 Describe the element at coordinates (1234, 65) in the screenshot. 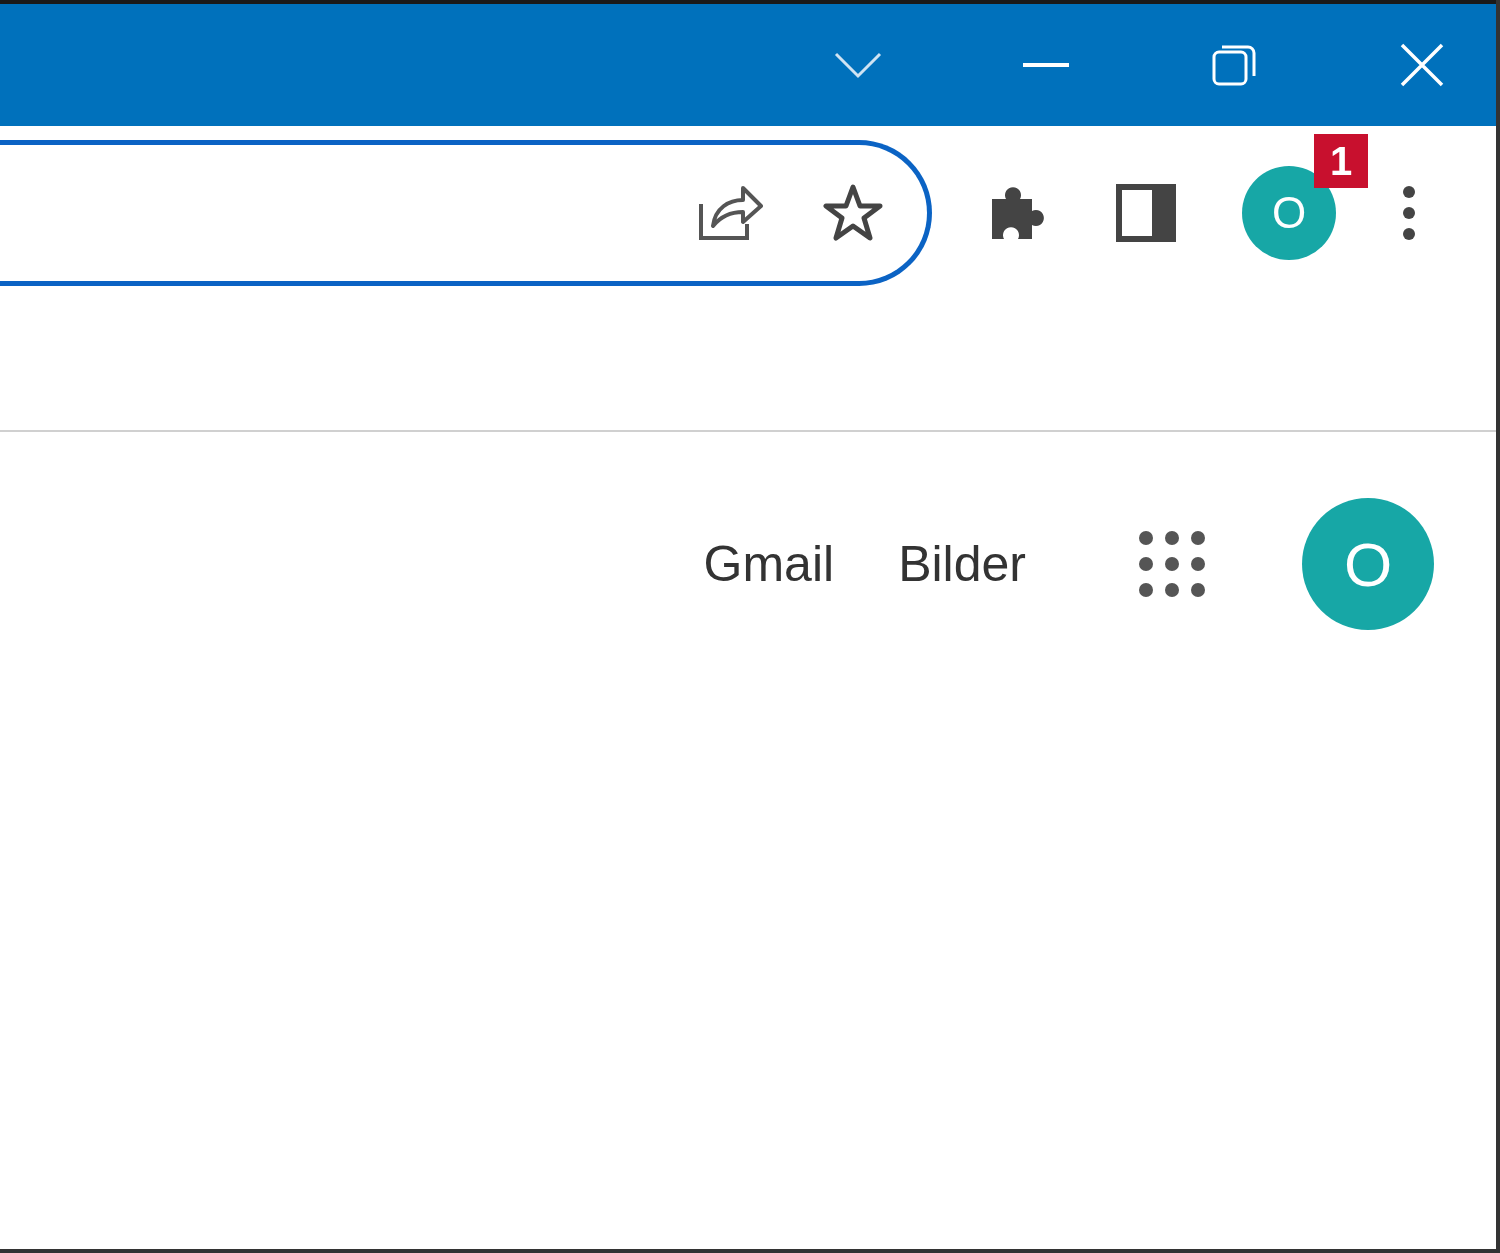

I see `restore-icon` at that location.